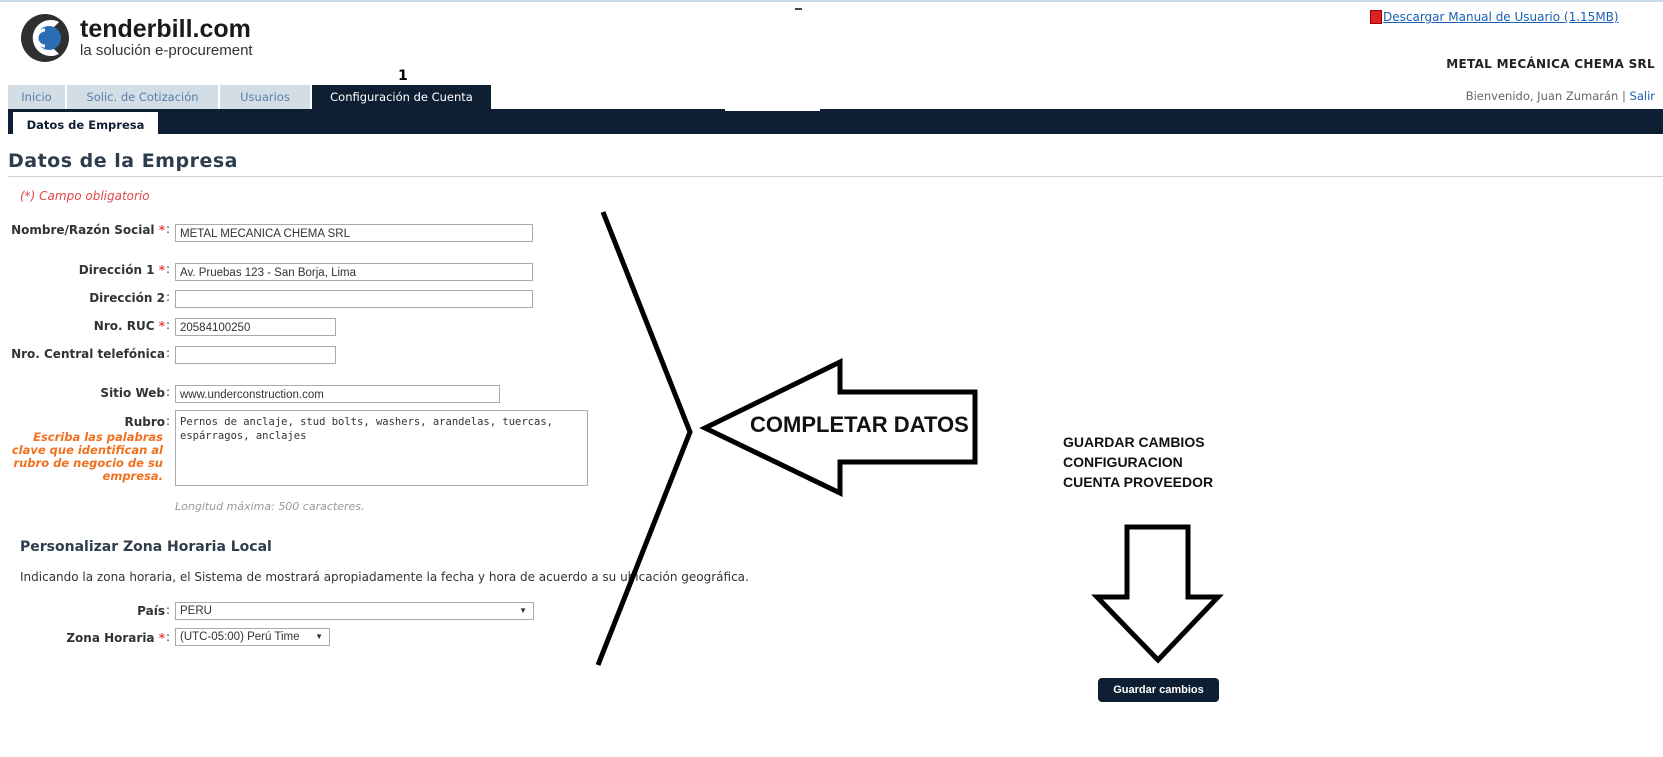 Image resolution: width=1663 pixels, height=757 pixels. Describe the element at coordinates (1138, 482) in the screenshot. I see `annotation-line: CUENTA PROVEEDOR` at that location.